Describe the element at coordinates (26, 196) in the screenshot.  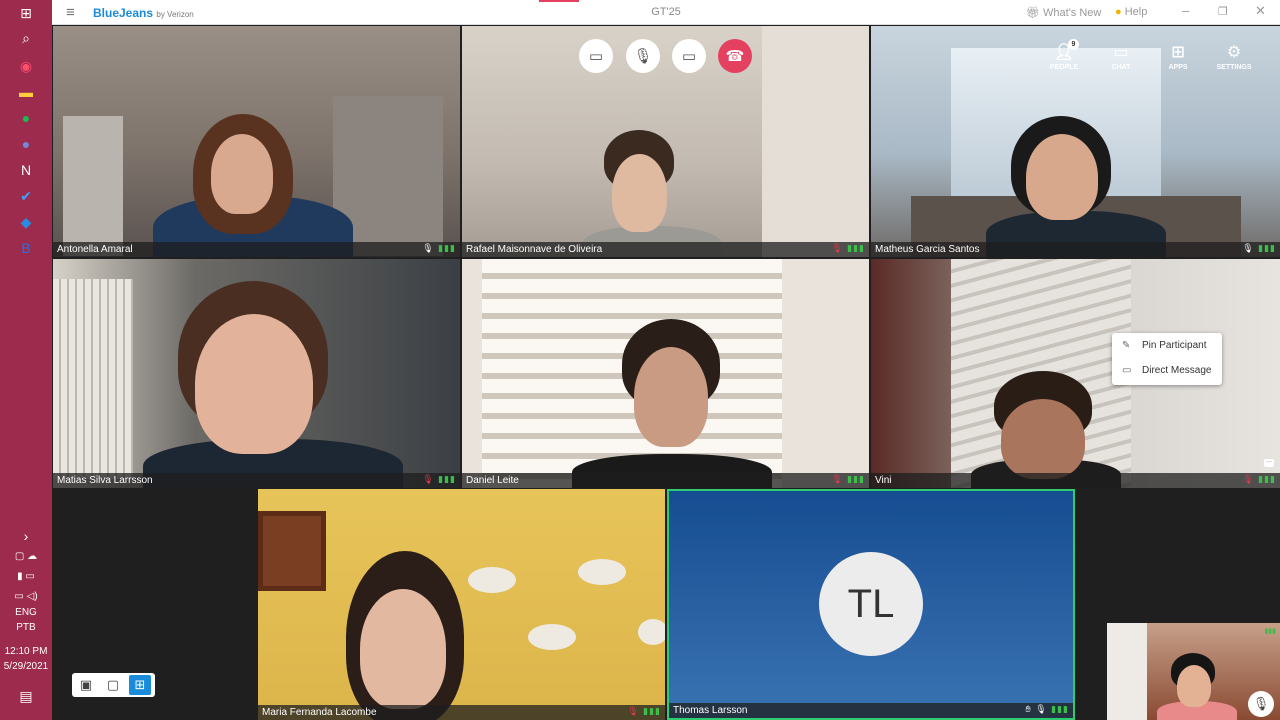
I see `todo-check-icon: ✔` at that location.